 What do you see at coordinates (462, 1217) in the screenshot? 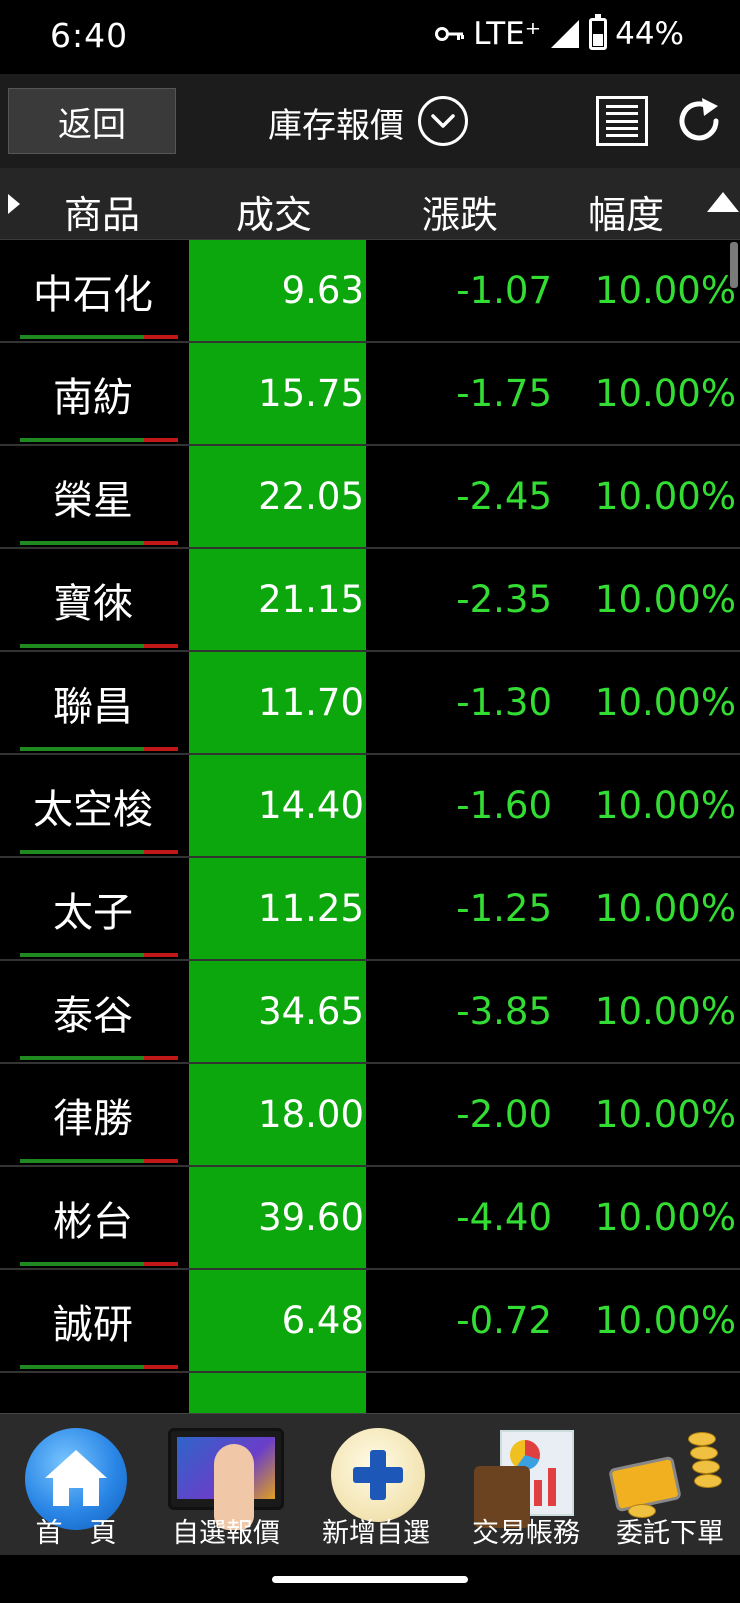
I see `change-cell: -4.40` at bounding box center [462, 1217].